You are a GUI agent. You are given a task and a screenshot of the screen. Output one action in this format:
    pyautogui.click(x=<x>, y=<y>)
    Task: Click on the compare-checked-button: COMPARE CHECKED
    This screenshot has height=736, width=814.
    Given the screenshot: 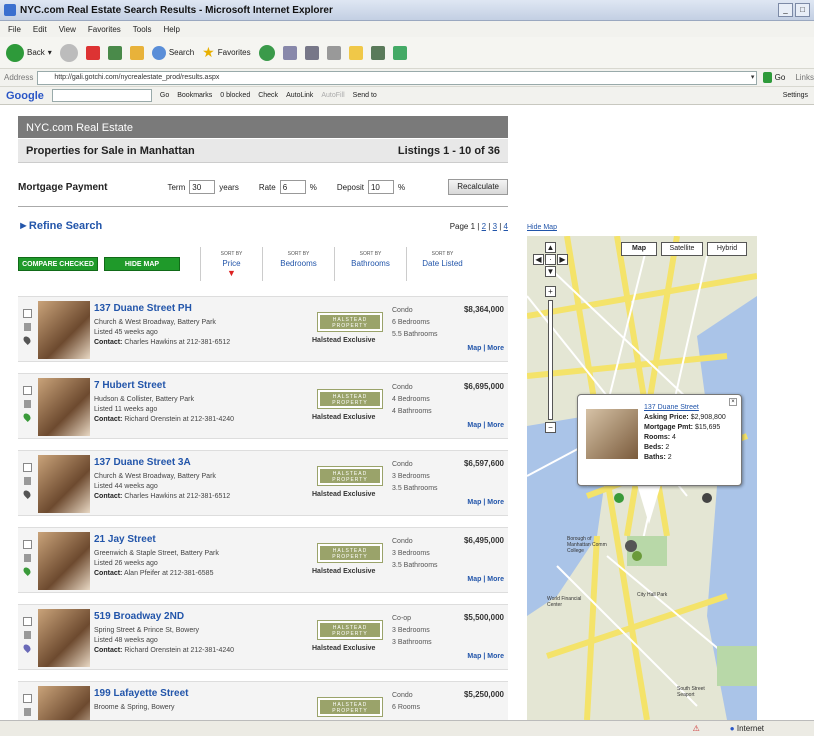 What is the action you would take?
    pyautogui.click(x=58, y=264)
    